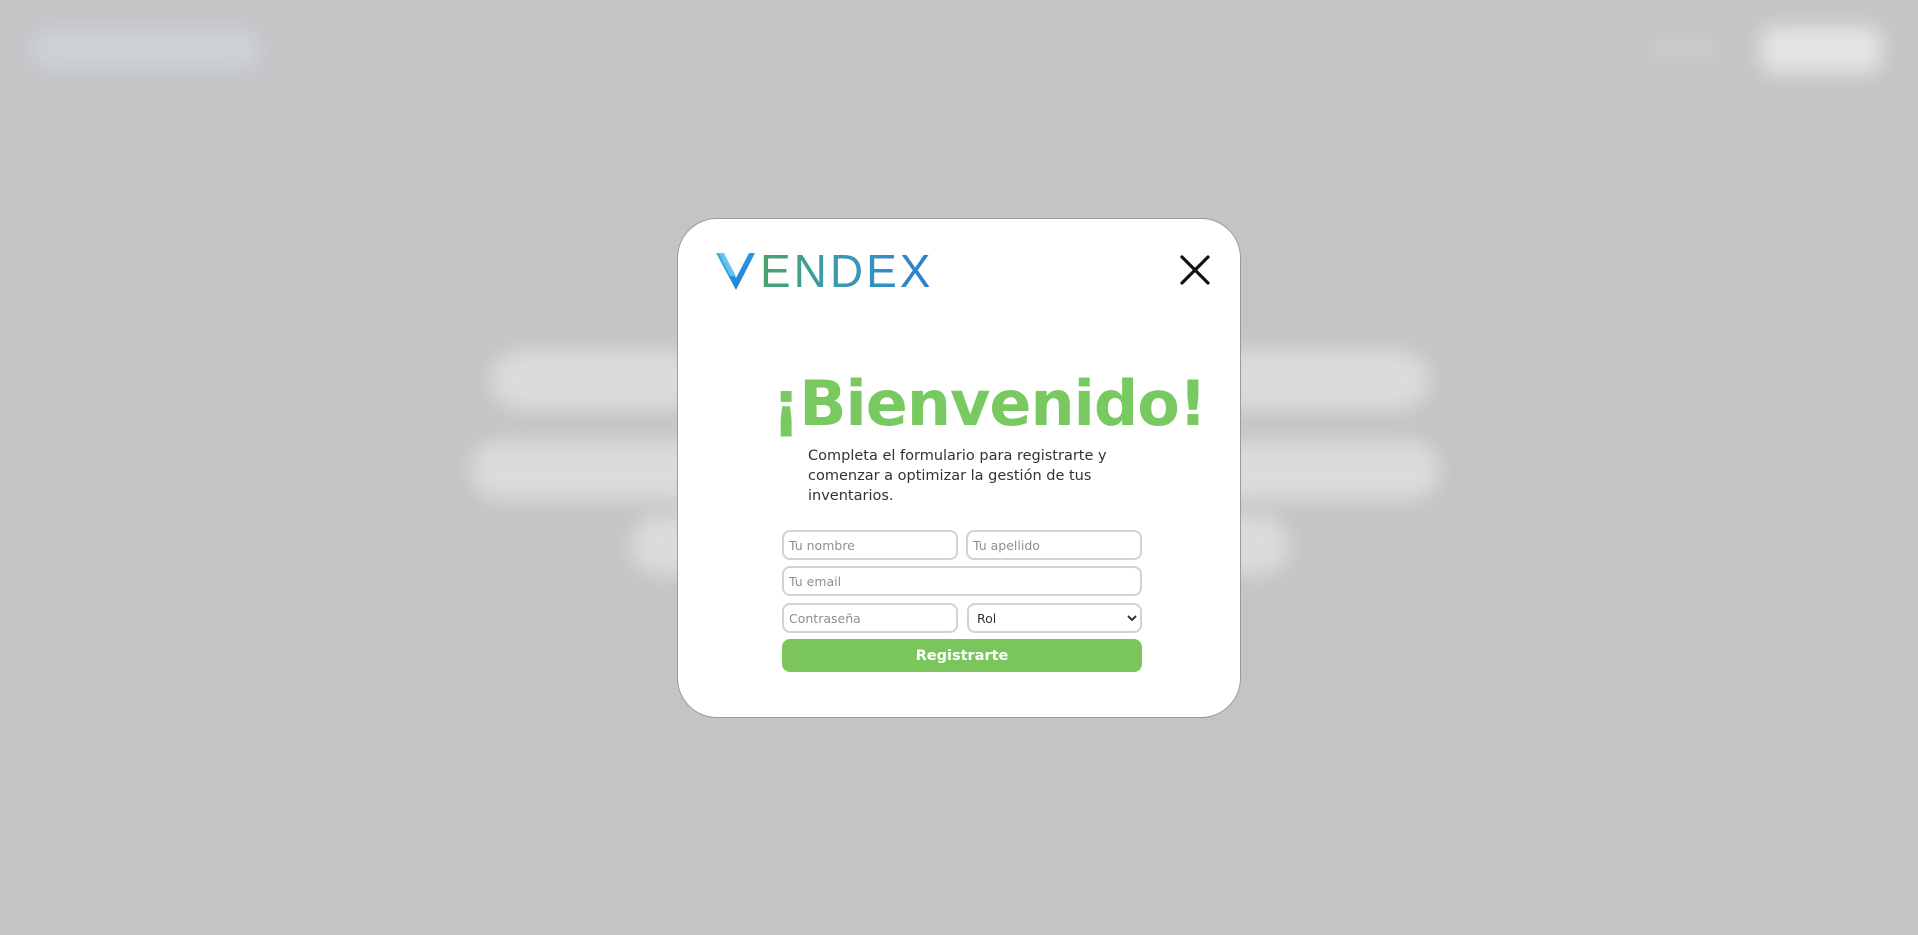 The width and height of the screenshot is (1918, 935). Describe the element at coordinates (145, 49) in the screenshot. I see `background-logo` at that location.